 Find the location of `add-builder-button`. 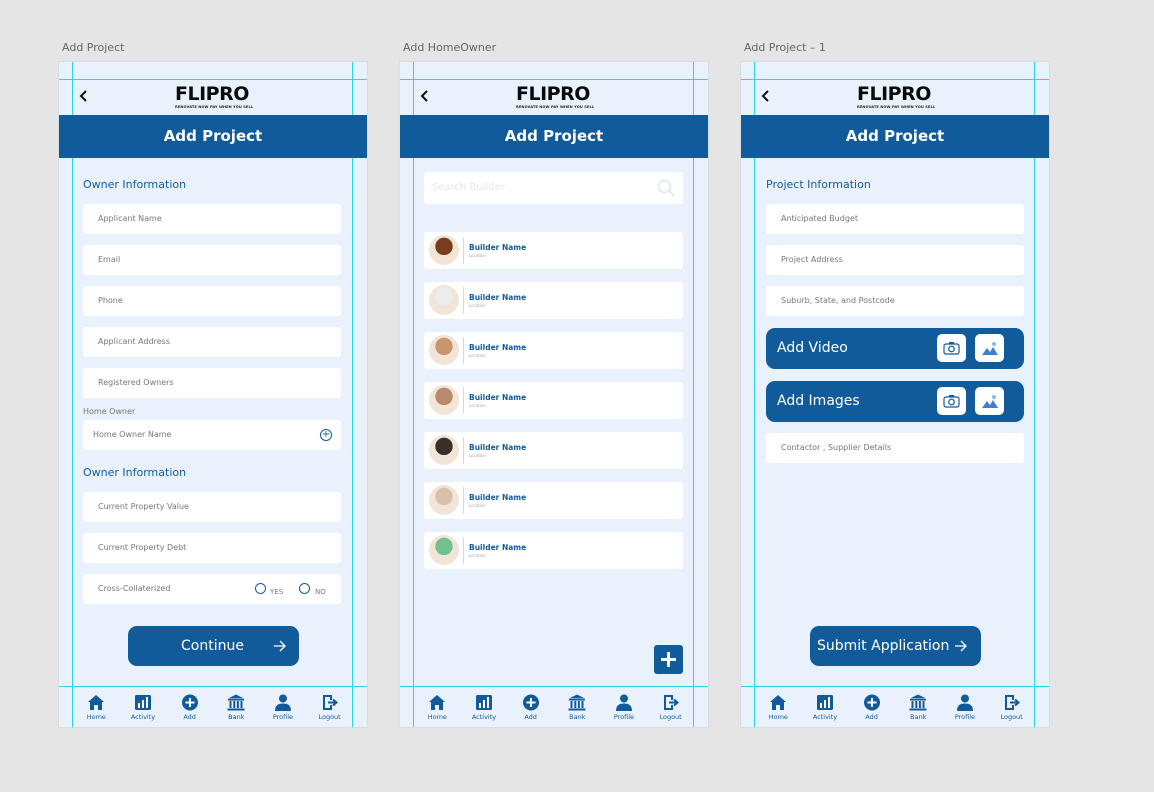

add-builder-button is located at coordinates (668, 659).